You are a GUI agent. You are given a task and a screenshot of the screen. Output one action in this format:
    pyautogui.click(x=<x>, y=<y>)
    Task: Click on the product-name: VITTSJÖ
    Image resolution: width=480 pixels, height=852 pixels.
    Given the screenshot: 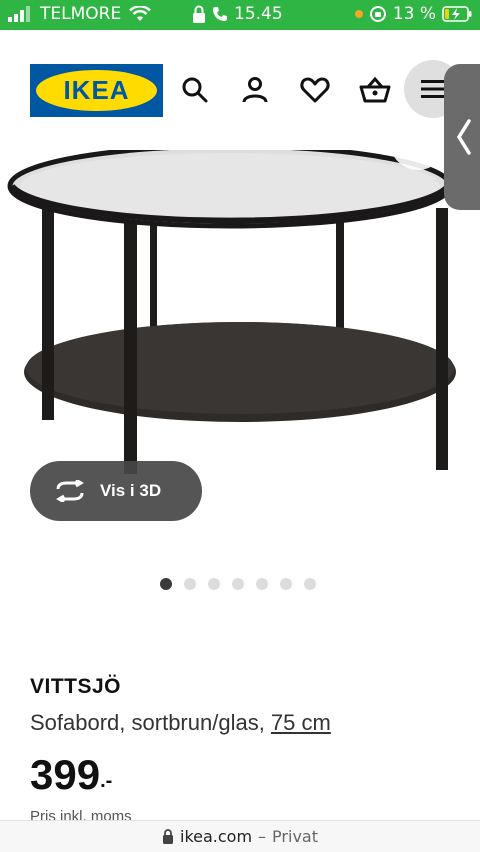 What is the action you would take?
    pyautogui.click(x=76, y=686)
    